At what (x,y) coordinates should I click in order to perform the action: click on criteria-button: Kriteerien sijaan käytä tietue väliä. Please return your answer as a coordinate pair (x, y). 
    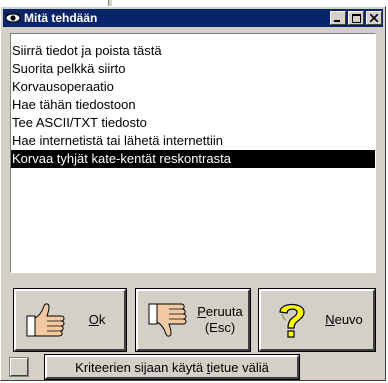
    Looking at the image, I should click on (172, 367).